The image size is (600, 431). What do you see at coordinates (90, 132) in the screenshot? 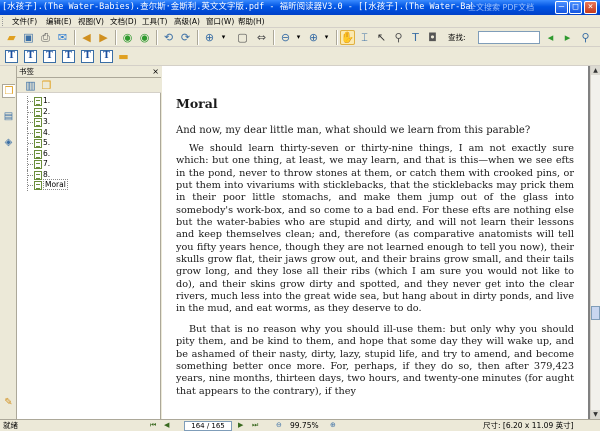
I see `bookmark-item: 4.` at bounding box center [90, 132].